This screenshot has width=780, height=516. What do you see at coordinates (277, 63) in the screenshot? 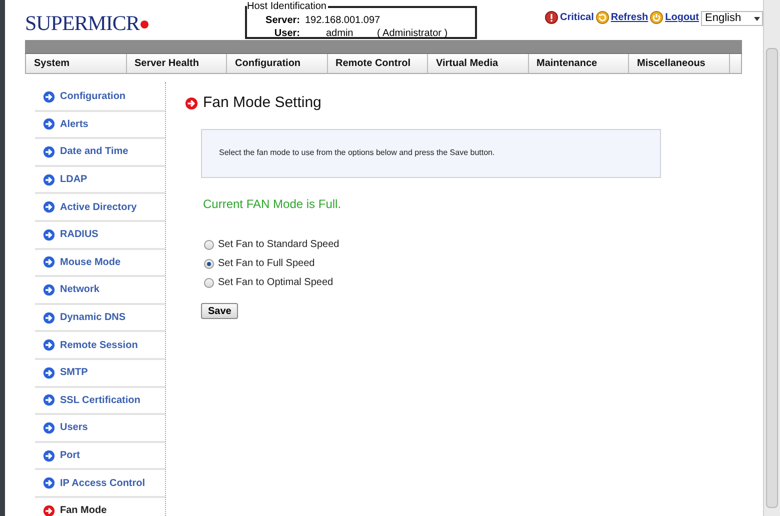
I see `menu-tab: Configuration` at bounding box center [277, 63].